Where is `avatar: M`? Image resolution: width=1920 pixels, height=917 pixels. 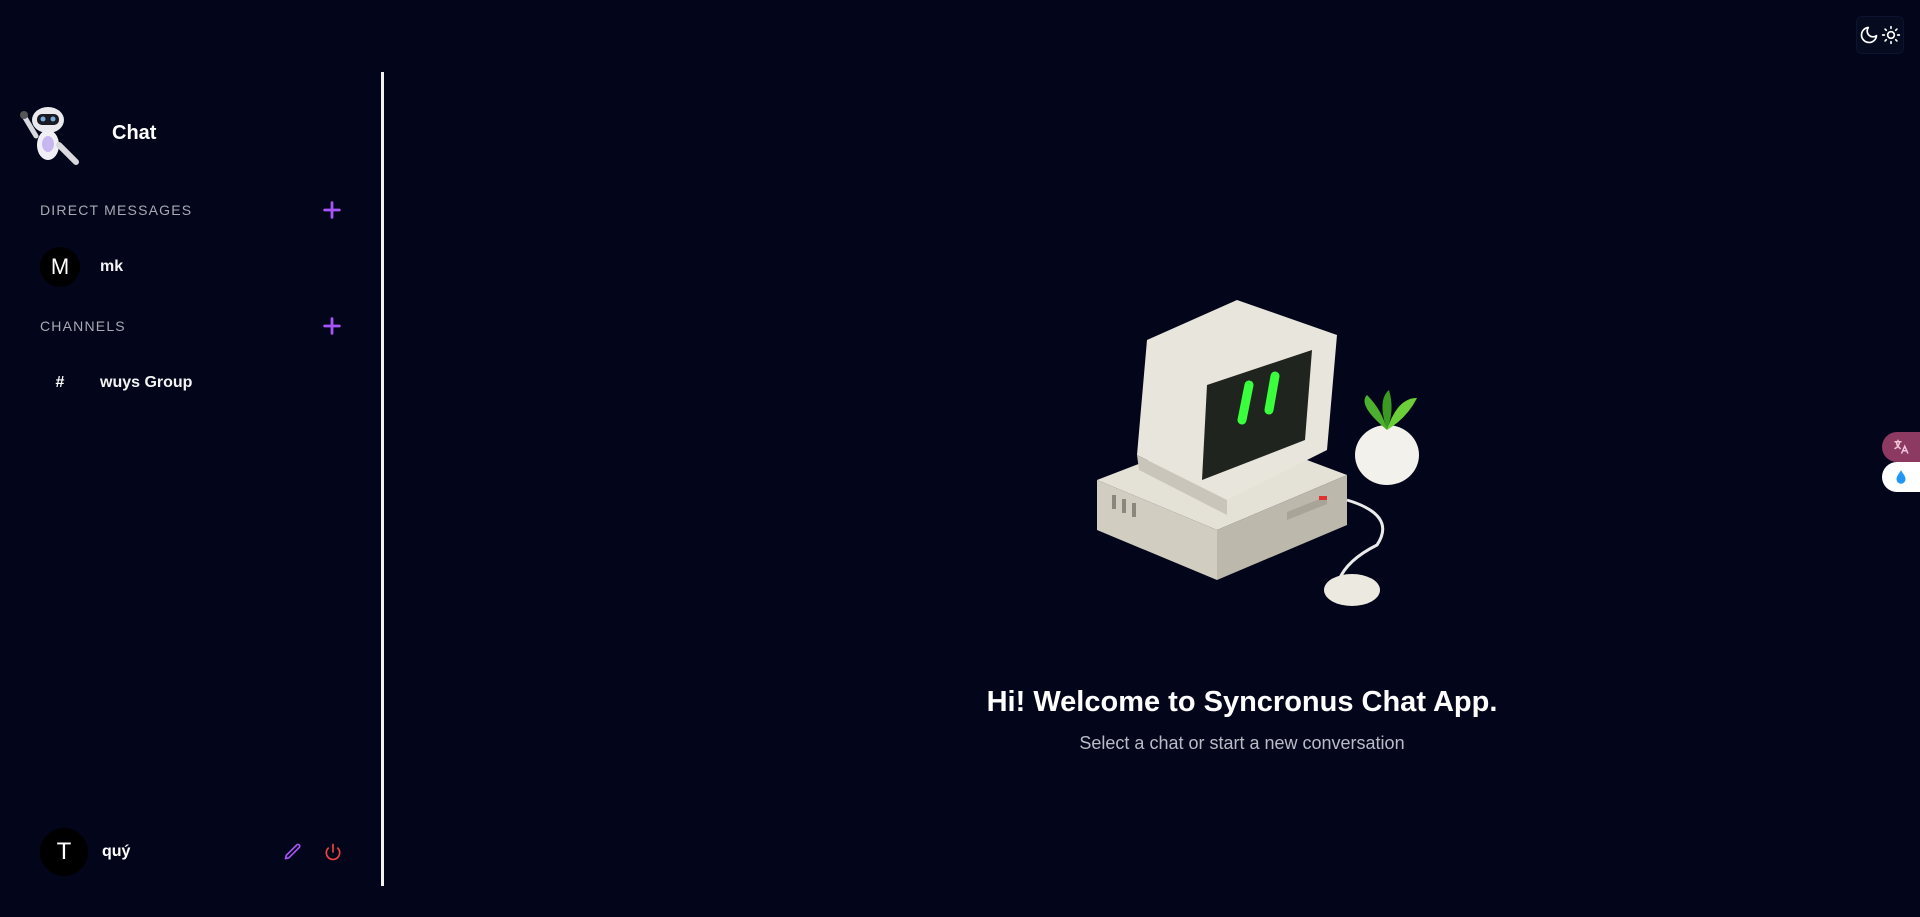
avatar: M is located at coordinates (60, 267).